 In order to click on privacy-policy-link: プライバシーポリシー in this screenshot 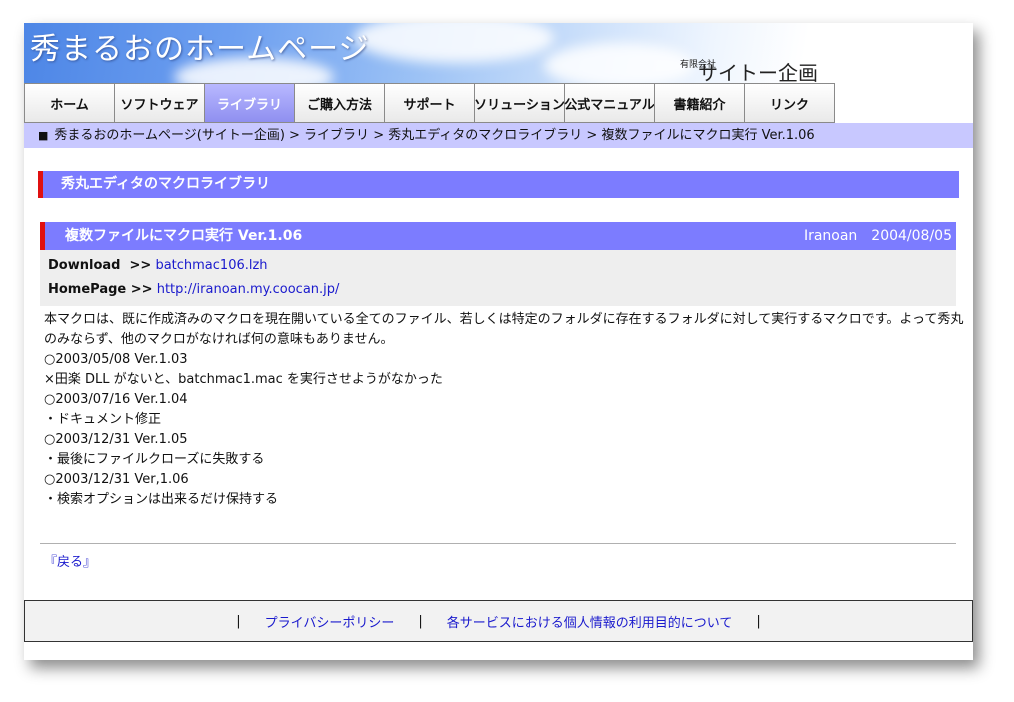, I will do `click(330, 621)`.